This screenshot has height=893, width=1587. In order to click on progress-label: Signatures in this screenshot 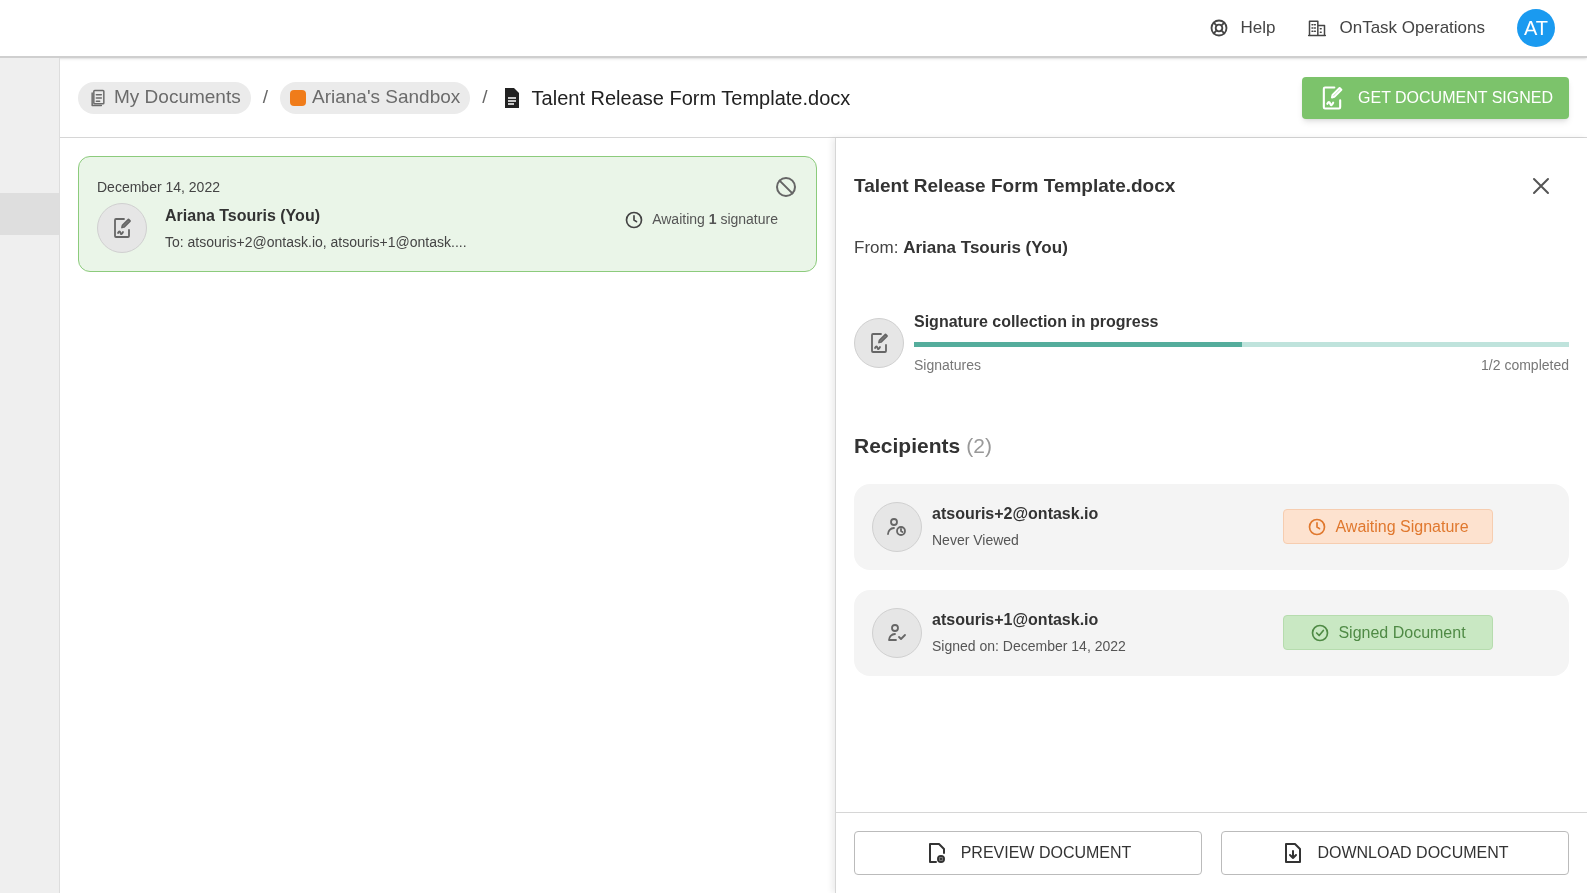, I will do `click(947, 365)`.